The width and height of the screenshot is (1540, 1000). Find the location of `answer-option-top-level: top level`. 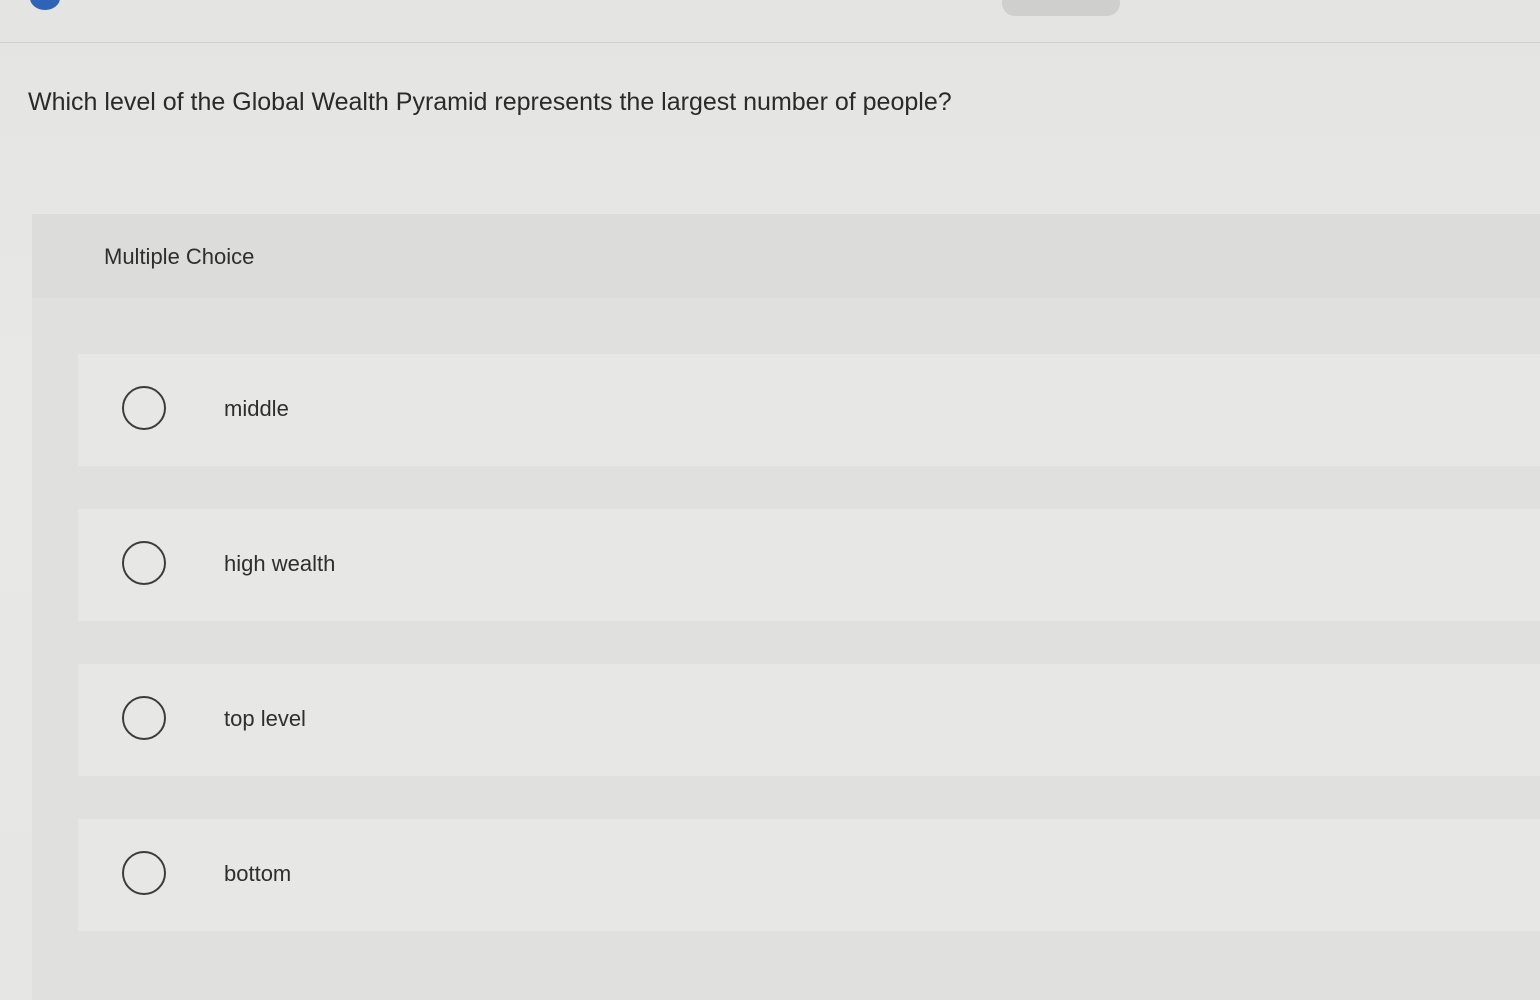

answer-option-top-level: top level is located at coordinates (809, 720).